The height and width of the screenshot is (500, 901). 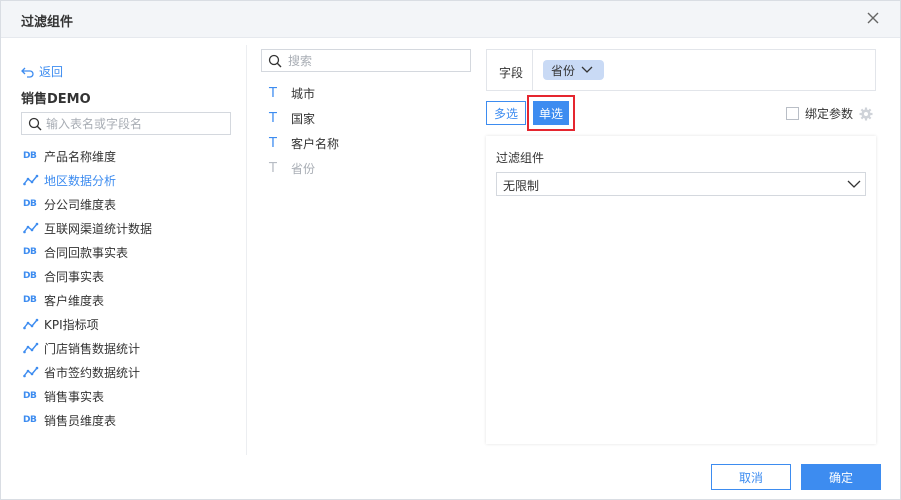 I want to click on table-item: DB 合同回款事实表, so click(x=128, y=252).